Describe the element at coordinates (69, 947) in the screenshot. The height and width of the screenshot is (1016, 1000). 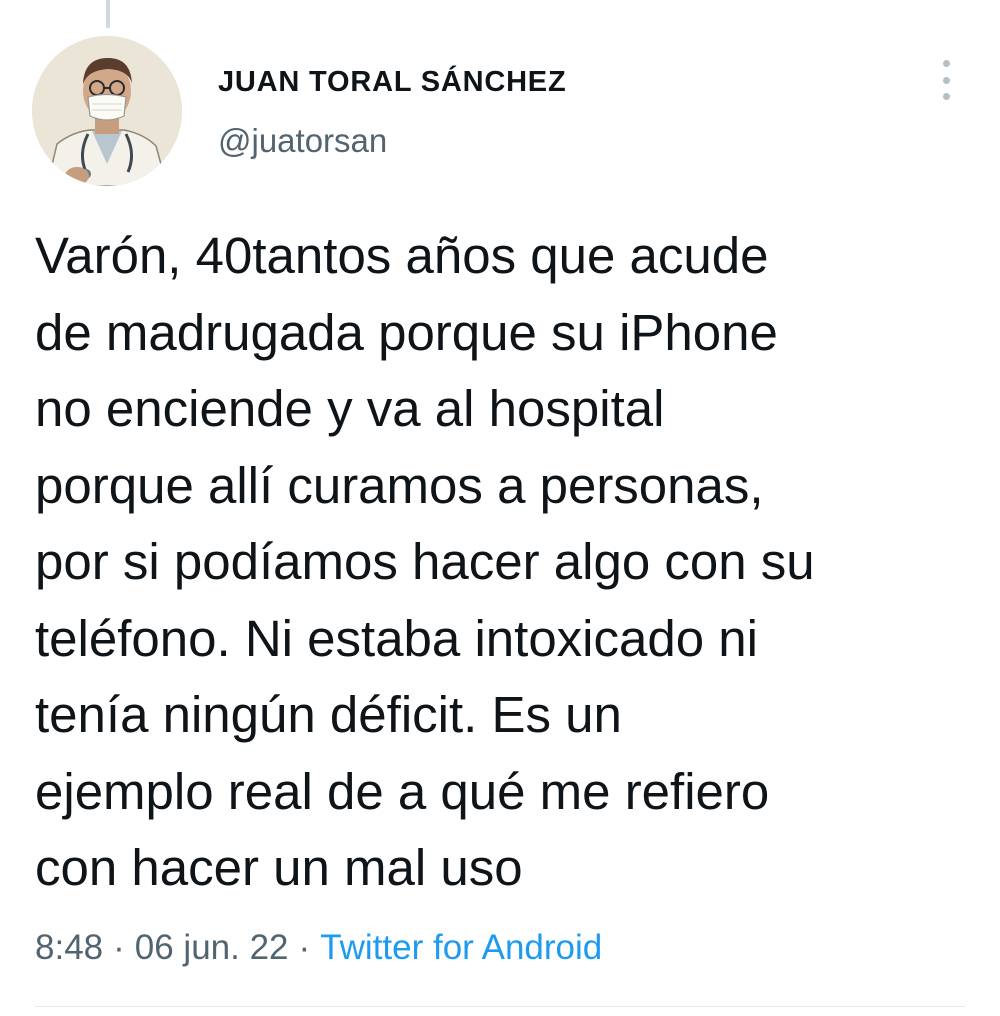
I see `tweet-time: 8:48` at that location.